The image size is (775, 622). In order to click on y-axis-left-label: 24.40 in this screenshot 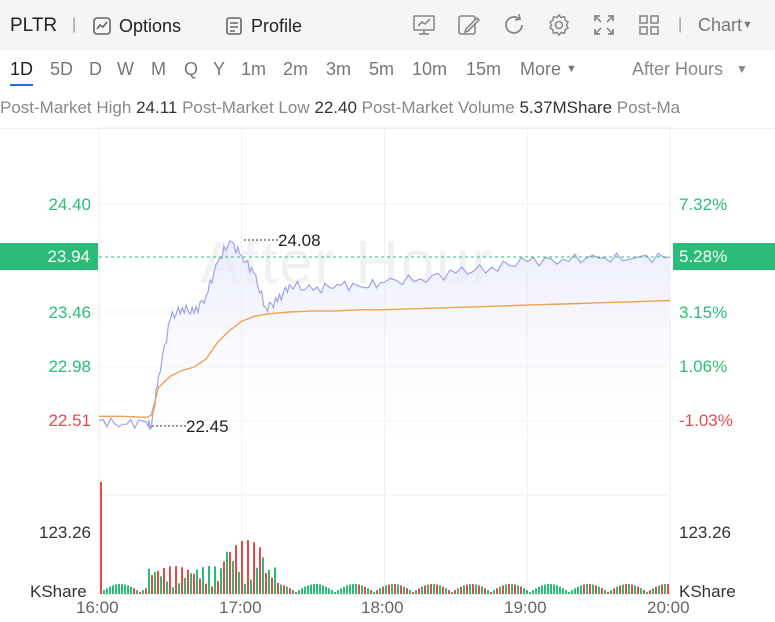, I will do `click(69, 204)`.